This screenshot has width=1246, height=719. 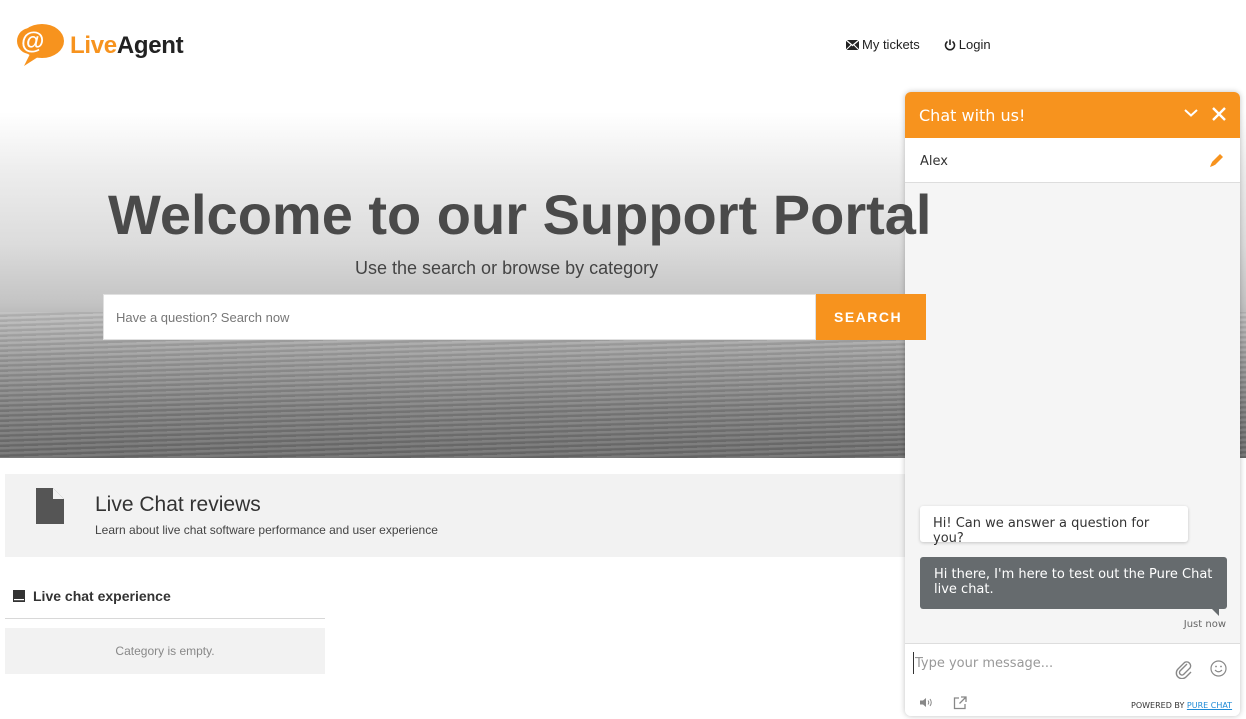 I want to click on paperclip-icon, so click(x=1184, y=669).